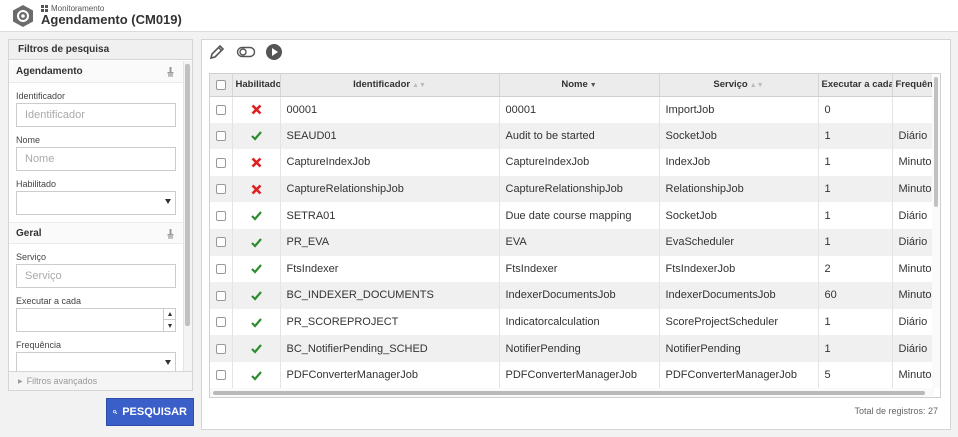 Image resolution: width=958 pixels, height=437 pixels. What do you see at coordinates (96, 115) in the screenshot?
I see `identificador-input: Identificador` at bounding box center [96, 115].